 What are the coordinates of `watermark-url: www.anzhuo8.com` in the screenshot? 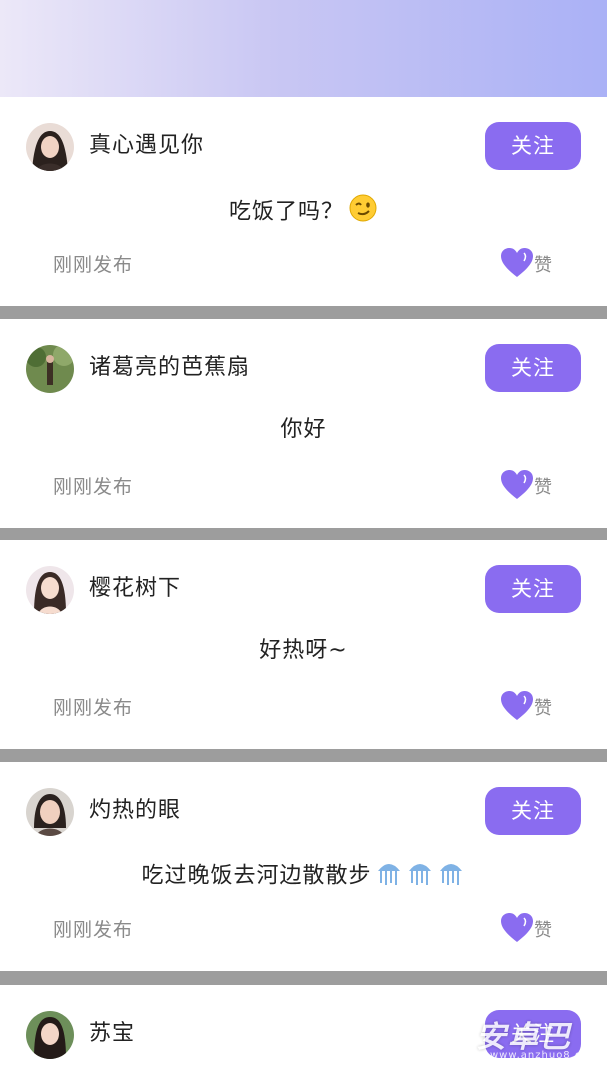 It's located at (545, 1055).